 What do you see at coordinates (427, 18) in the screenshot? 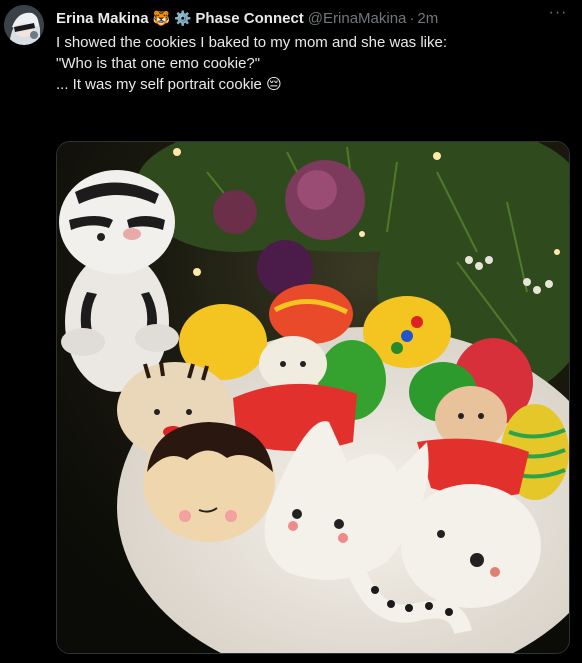
I see `post-timestamp: 2m` at bounding box center [427, 18].